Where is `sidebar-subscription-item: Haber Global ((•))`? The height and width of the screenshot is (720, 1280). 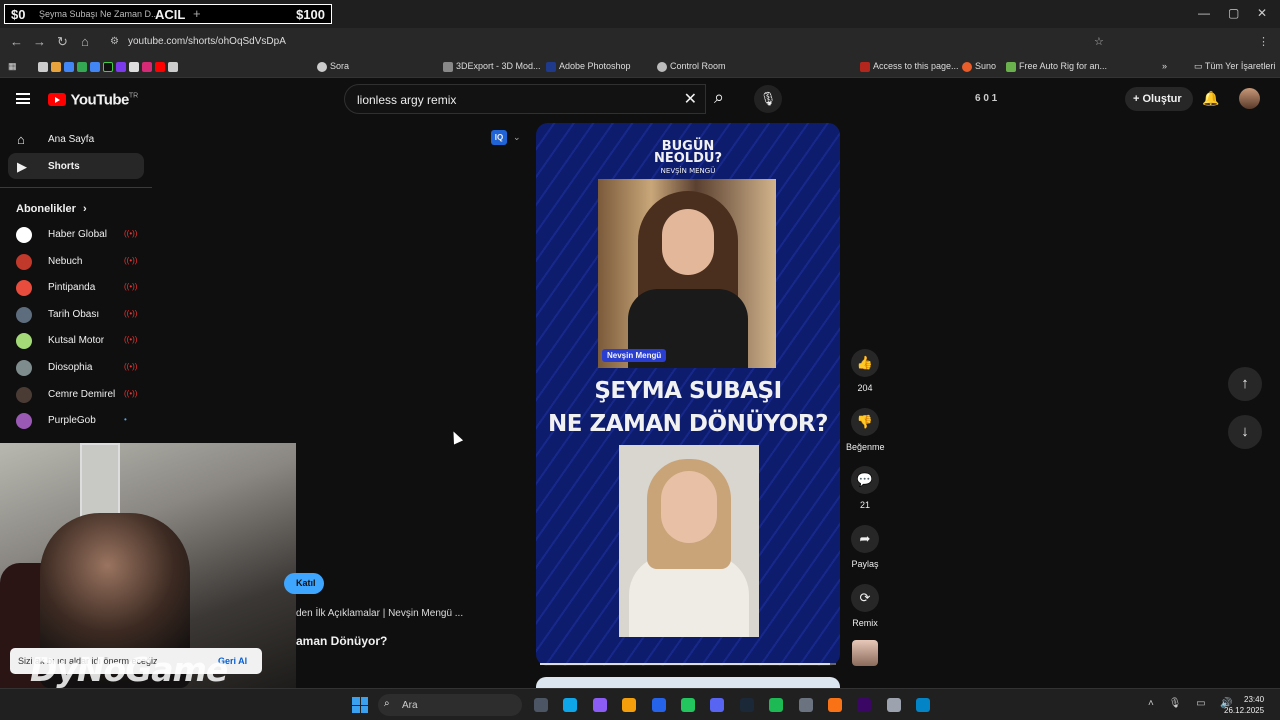 sidebar-subscription-item: Haber Global ((•)) is located at coordinates (80, 235).